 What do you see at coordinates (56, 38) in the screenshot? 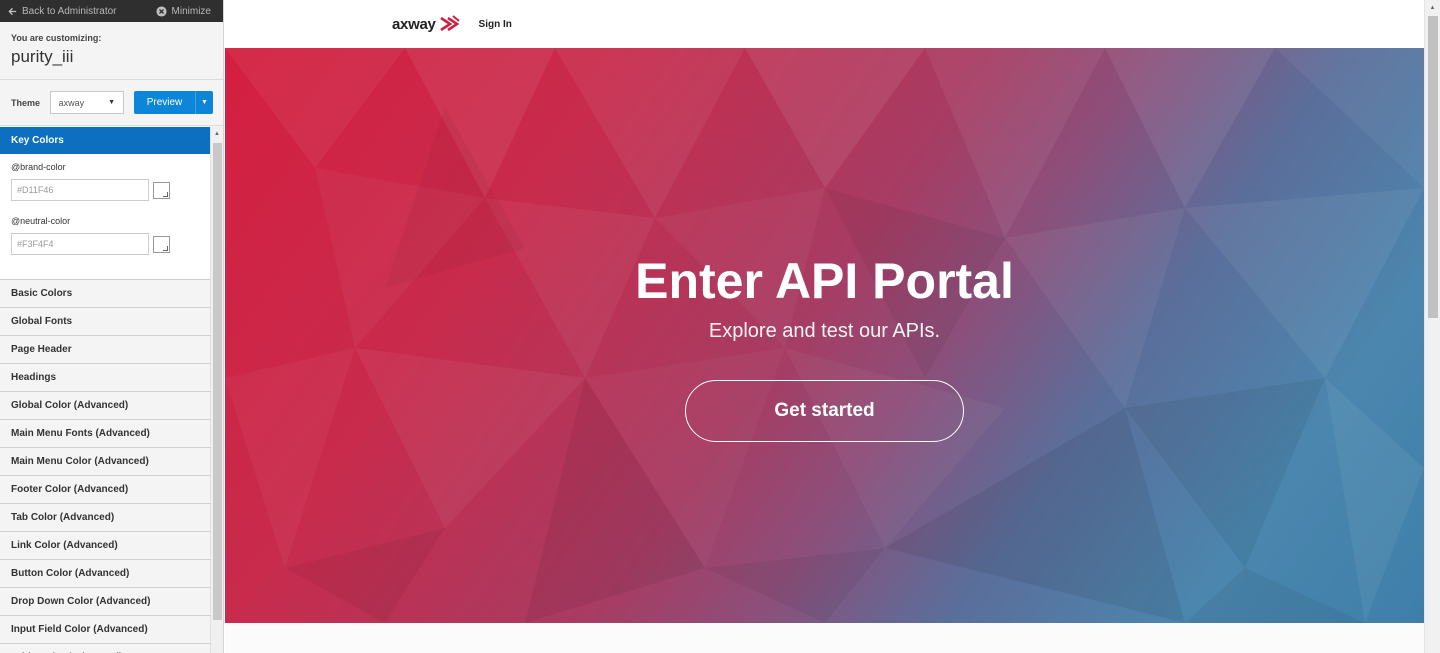
I see `customizing-label: You are customizing:` at bounding box center [56, 38].